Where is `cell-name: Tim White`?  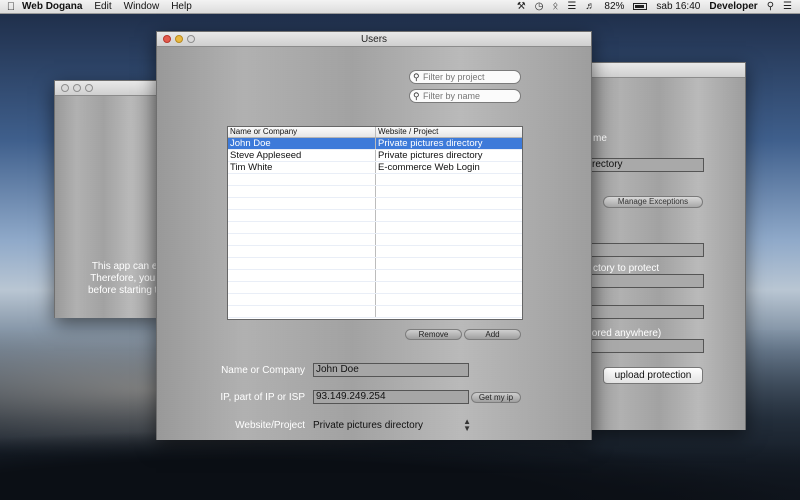
cell-name: Tim White is located at coordinates (302, 167).